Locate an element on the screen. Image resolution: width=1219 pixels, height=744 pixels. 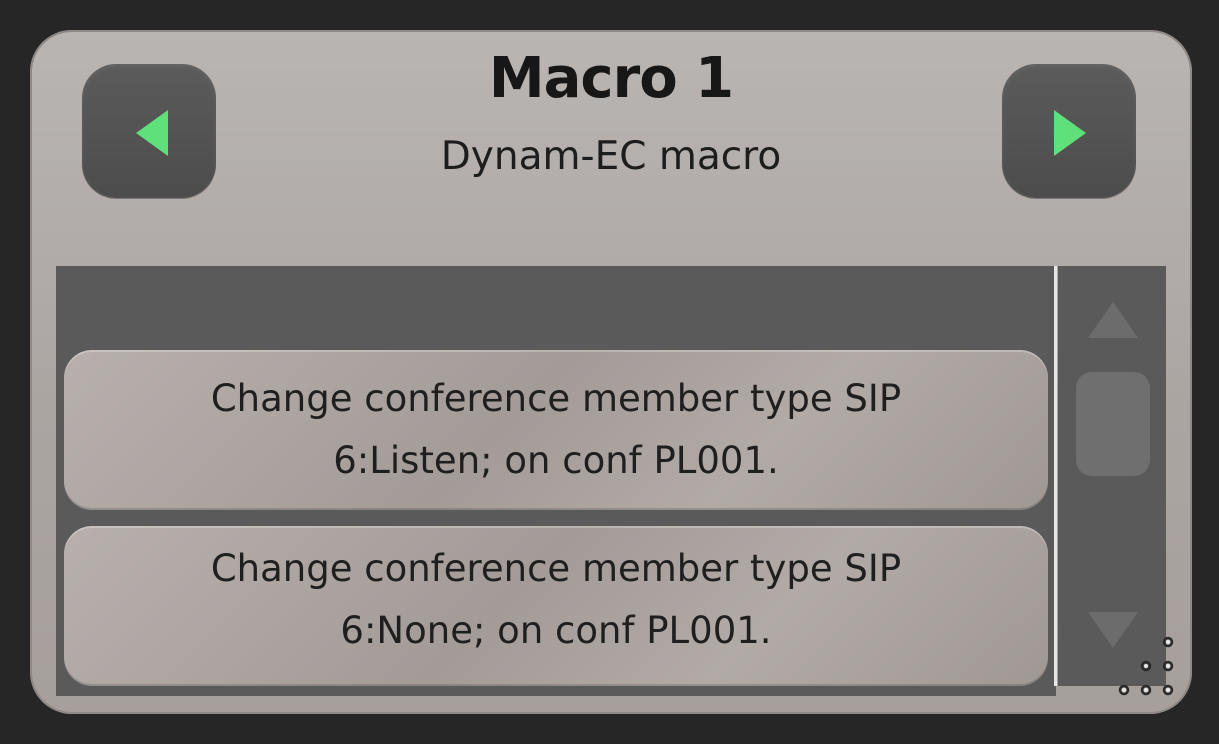
triangle-right-icon is located at coordinates (1070, 133).